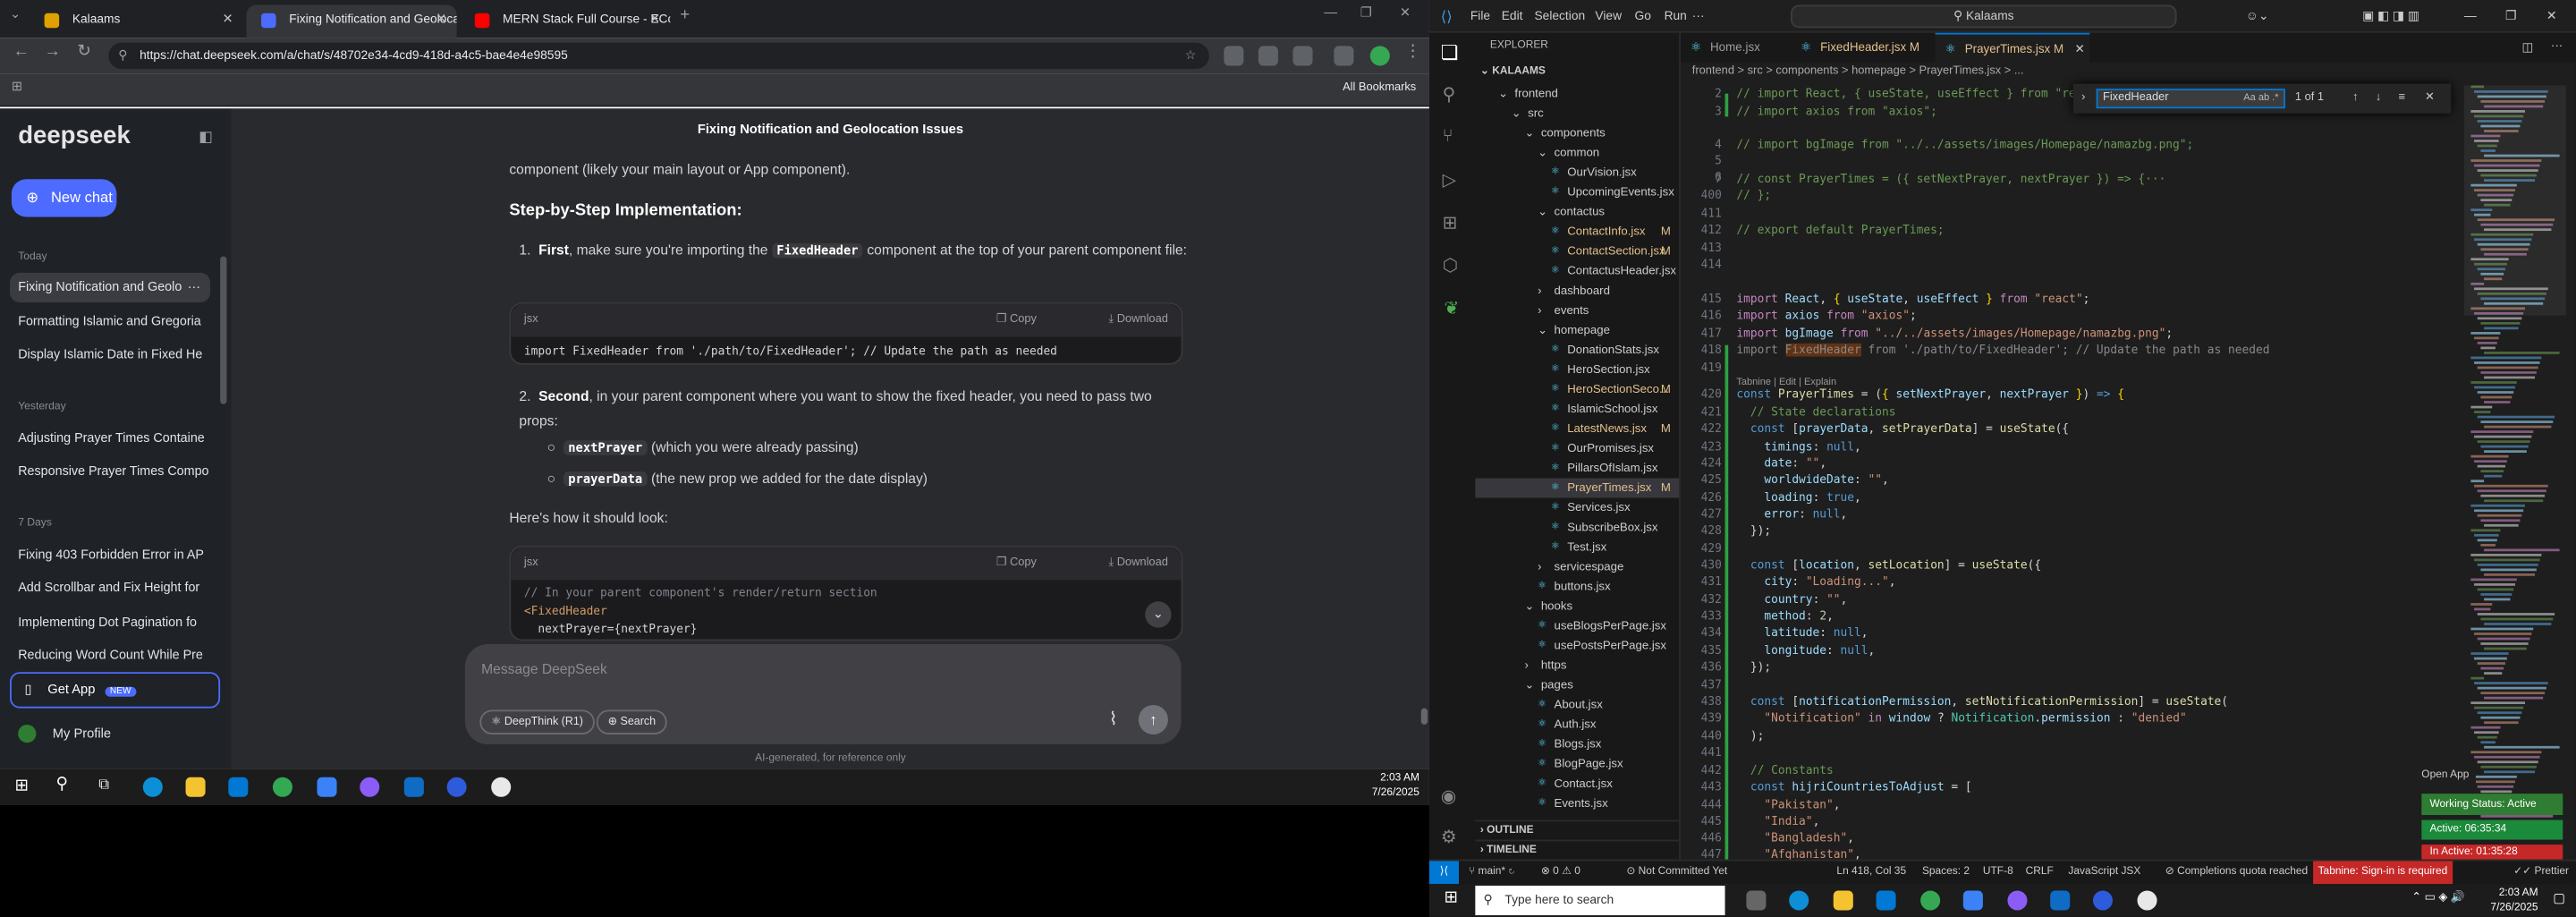  Describe the element at coordinates (1405, 13) in the screenshot. I see `close-window-icon: ✕` at that location.